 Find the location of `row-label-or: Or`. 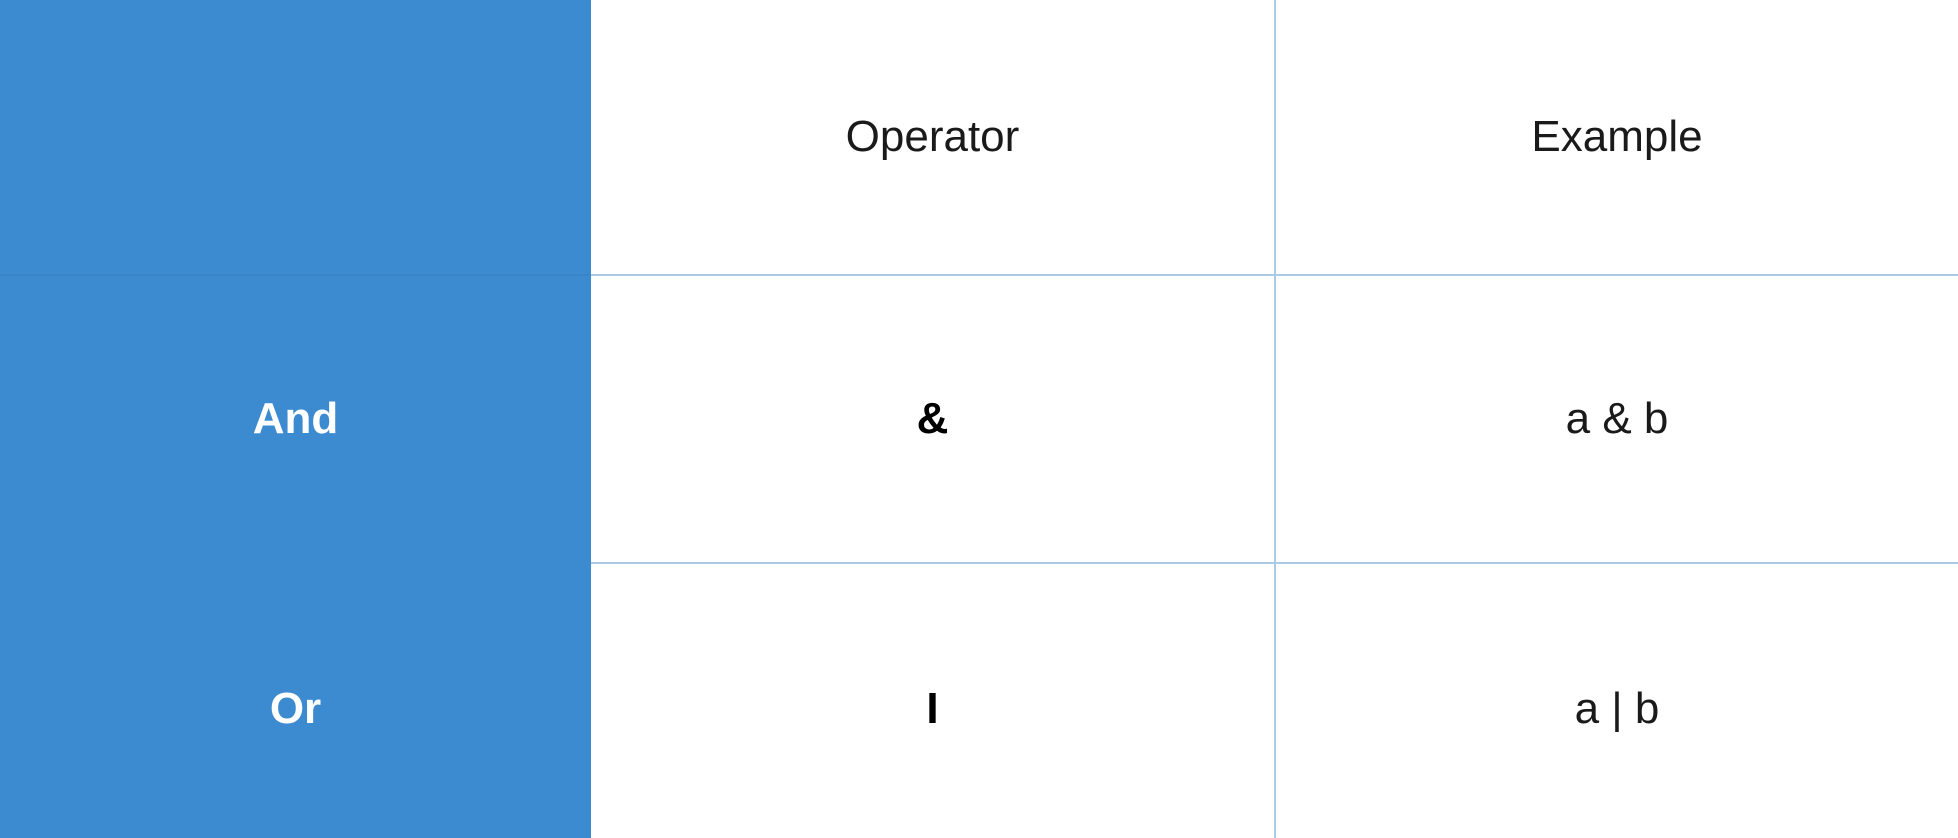

row-label-or: Or is located at coordinates (295, 708).